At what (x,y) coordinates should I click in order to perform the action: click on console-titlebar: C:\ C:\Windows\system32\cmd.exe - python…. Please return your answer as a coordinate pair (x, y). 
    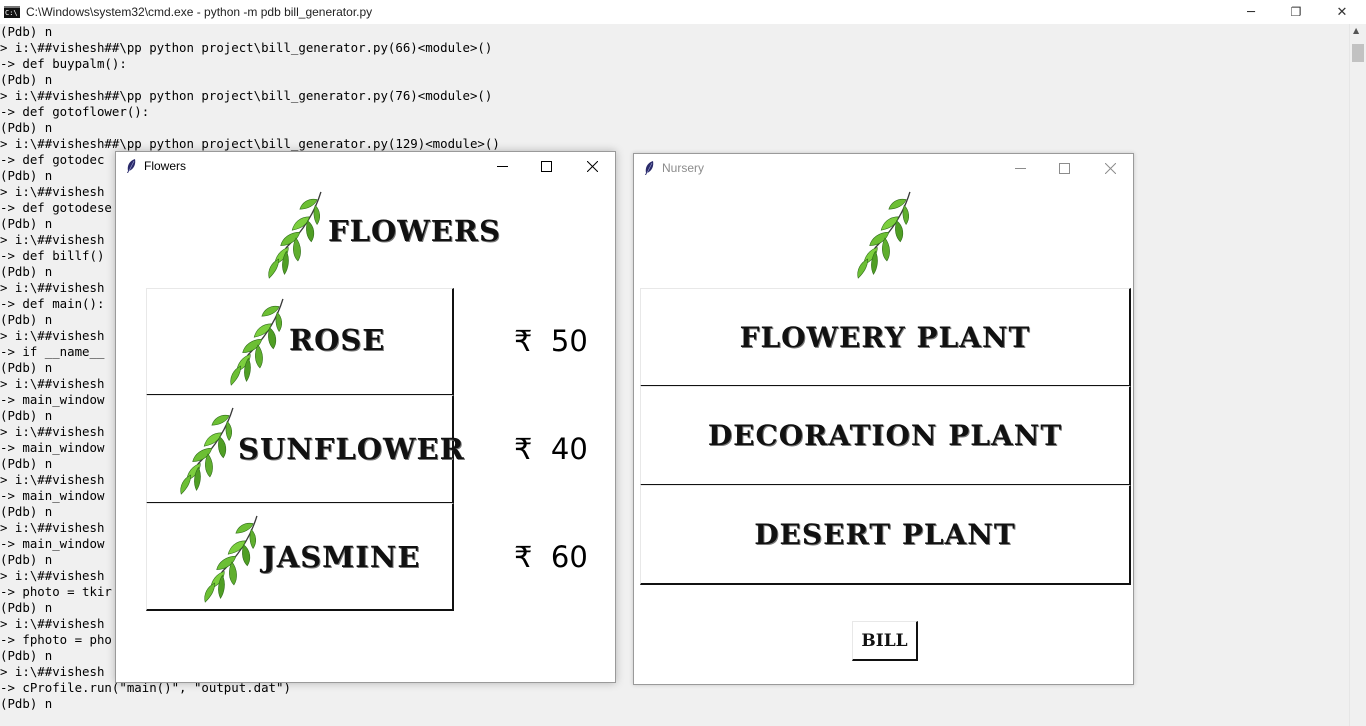
    Looking at the image, I should click on (683, 12).